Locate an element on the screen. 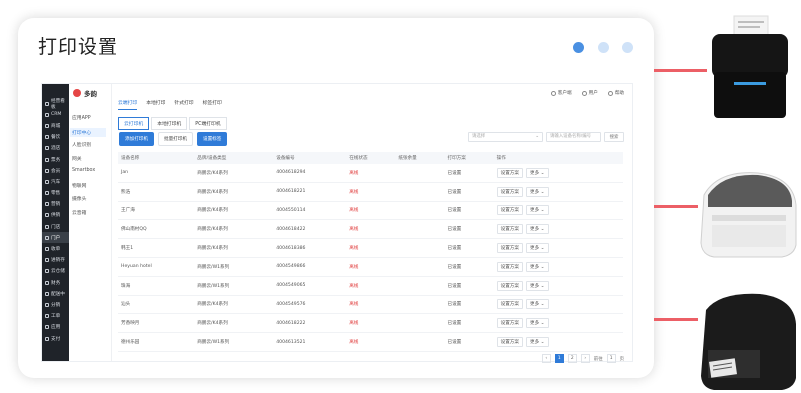 The width and height of the screenshot is (801, 393). settings-label-button: 设置标签 is located at coordinates (212, 139).